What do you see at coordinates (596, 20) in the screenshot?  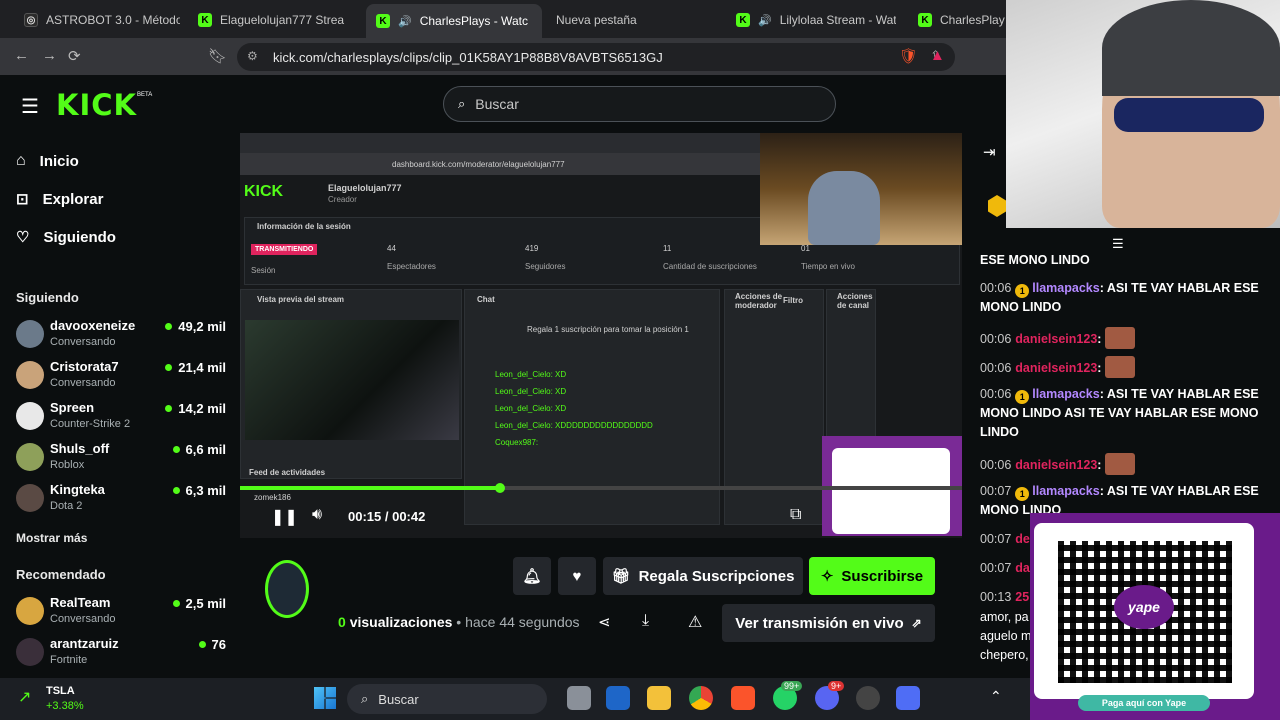 I see `tab-label: Nueva pestaña` at bounding box center [596, 20].